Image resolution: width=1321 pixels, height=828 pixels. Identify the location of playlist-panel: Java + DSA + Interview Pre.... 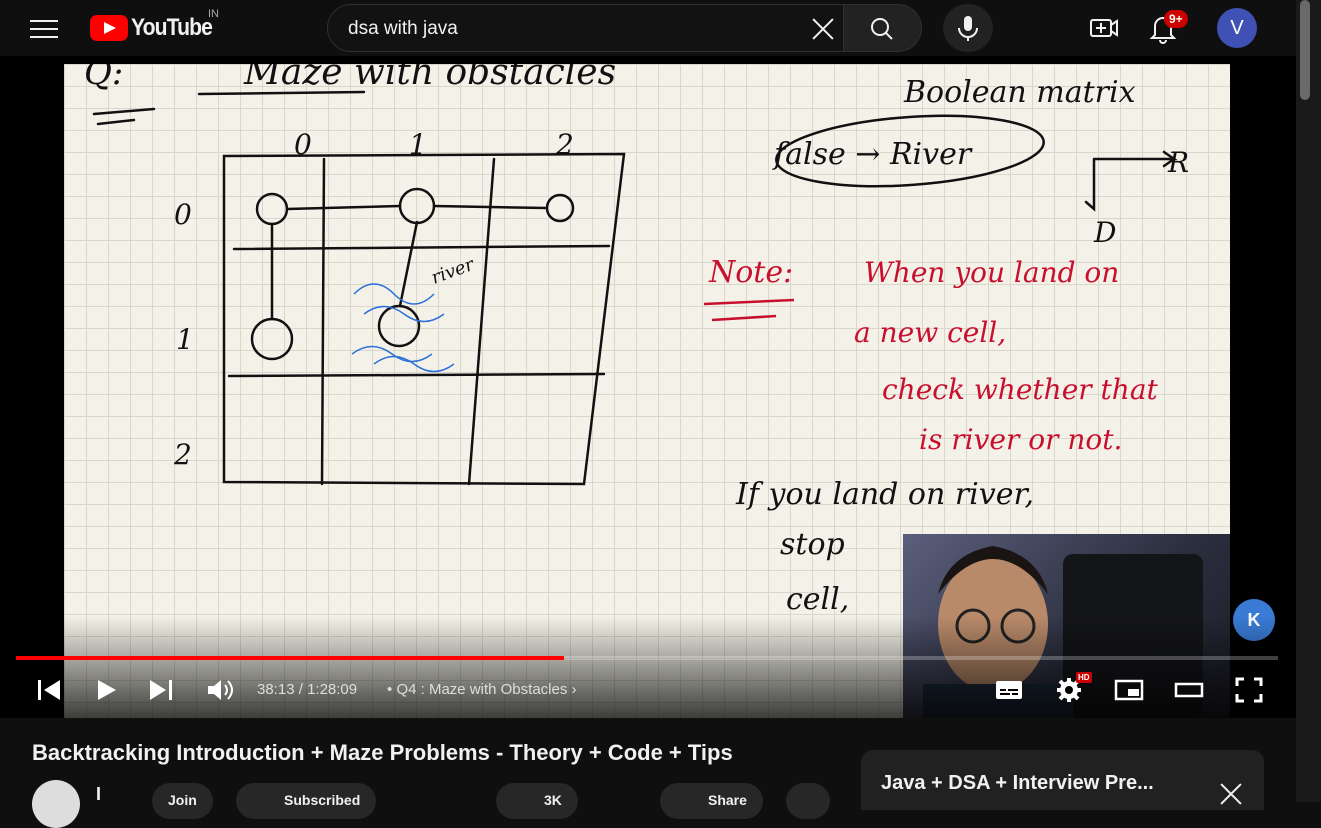
(1062, 780).